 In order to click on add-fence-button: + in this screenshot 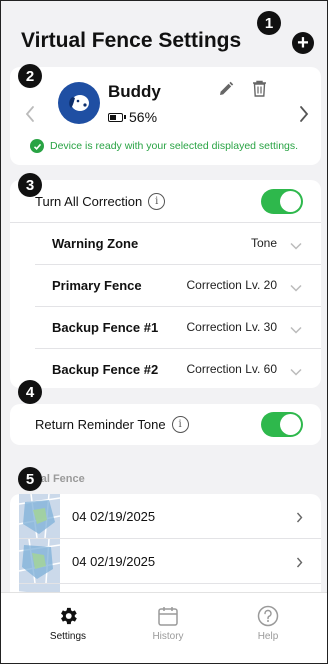, I will do `click(303, 43)`.